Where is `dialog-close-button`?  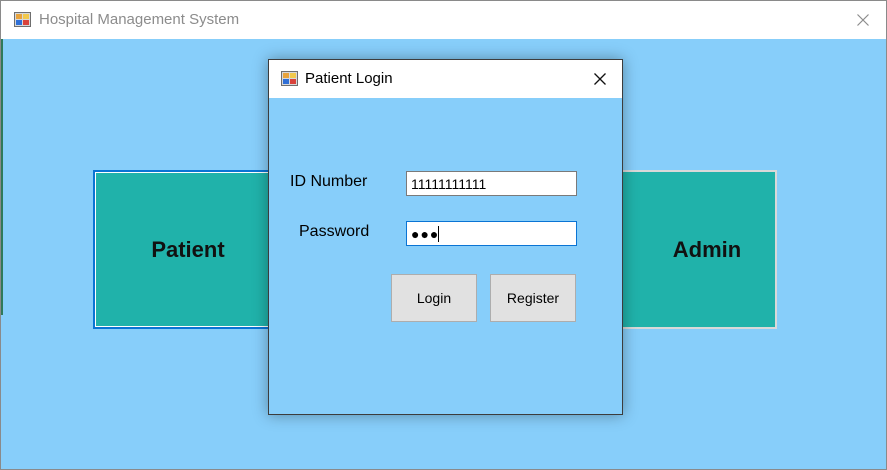 dialog-close-button is located at coordinates (600, 79).